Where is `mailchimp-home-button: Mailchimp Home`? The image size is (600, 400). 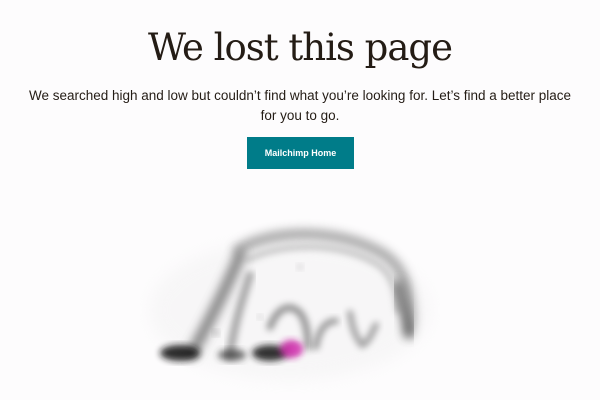
mailchimp-home-button: Mailchimp Home is located at coordinates (300, 153).